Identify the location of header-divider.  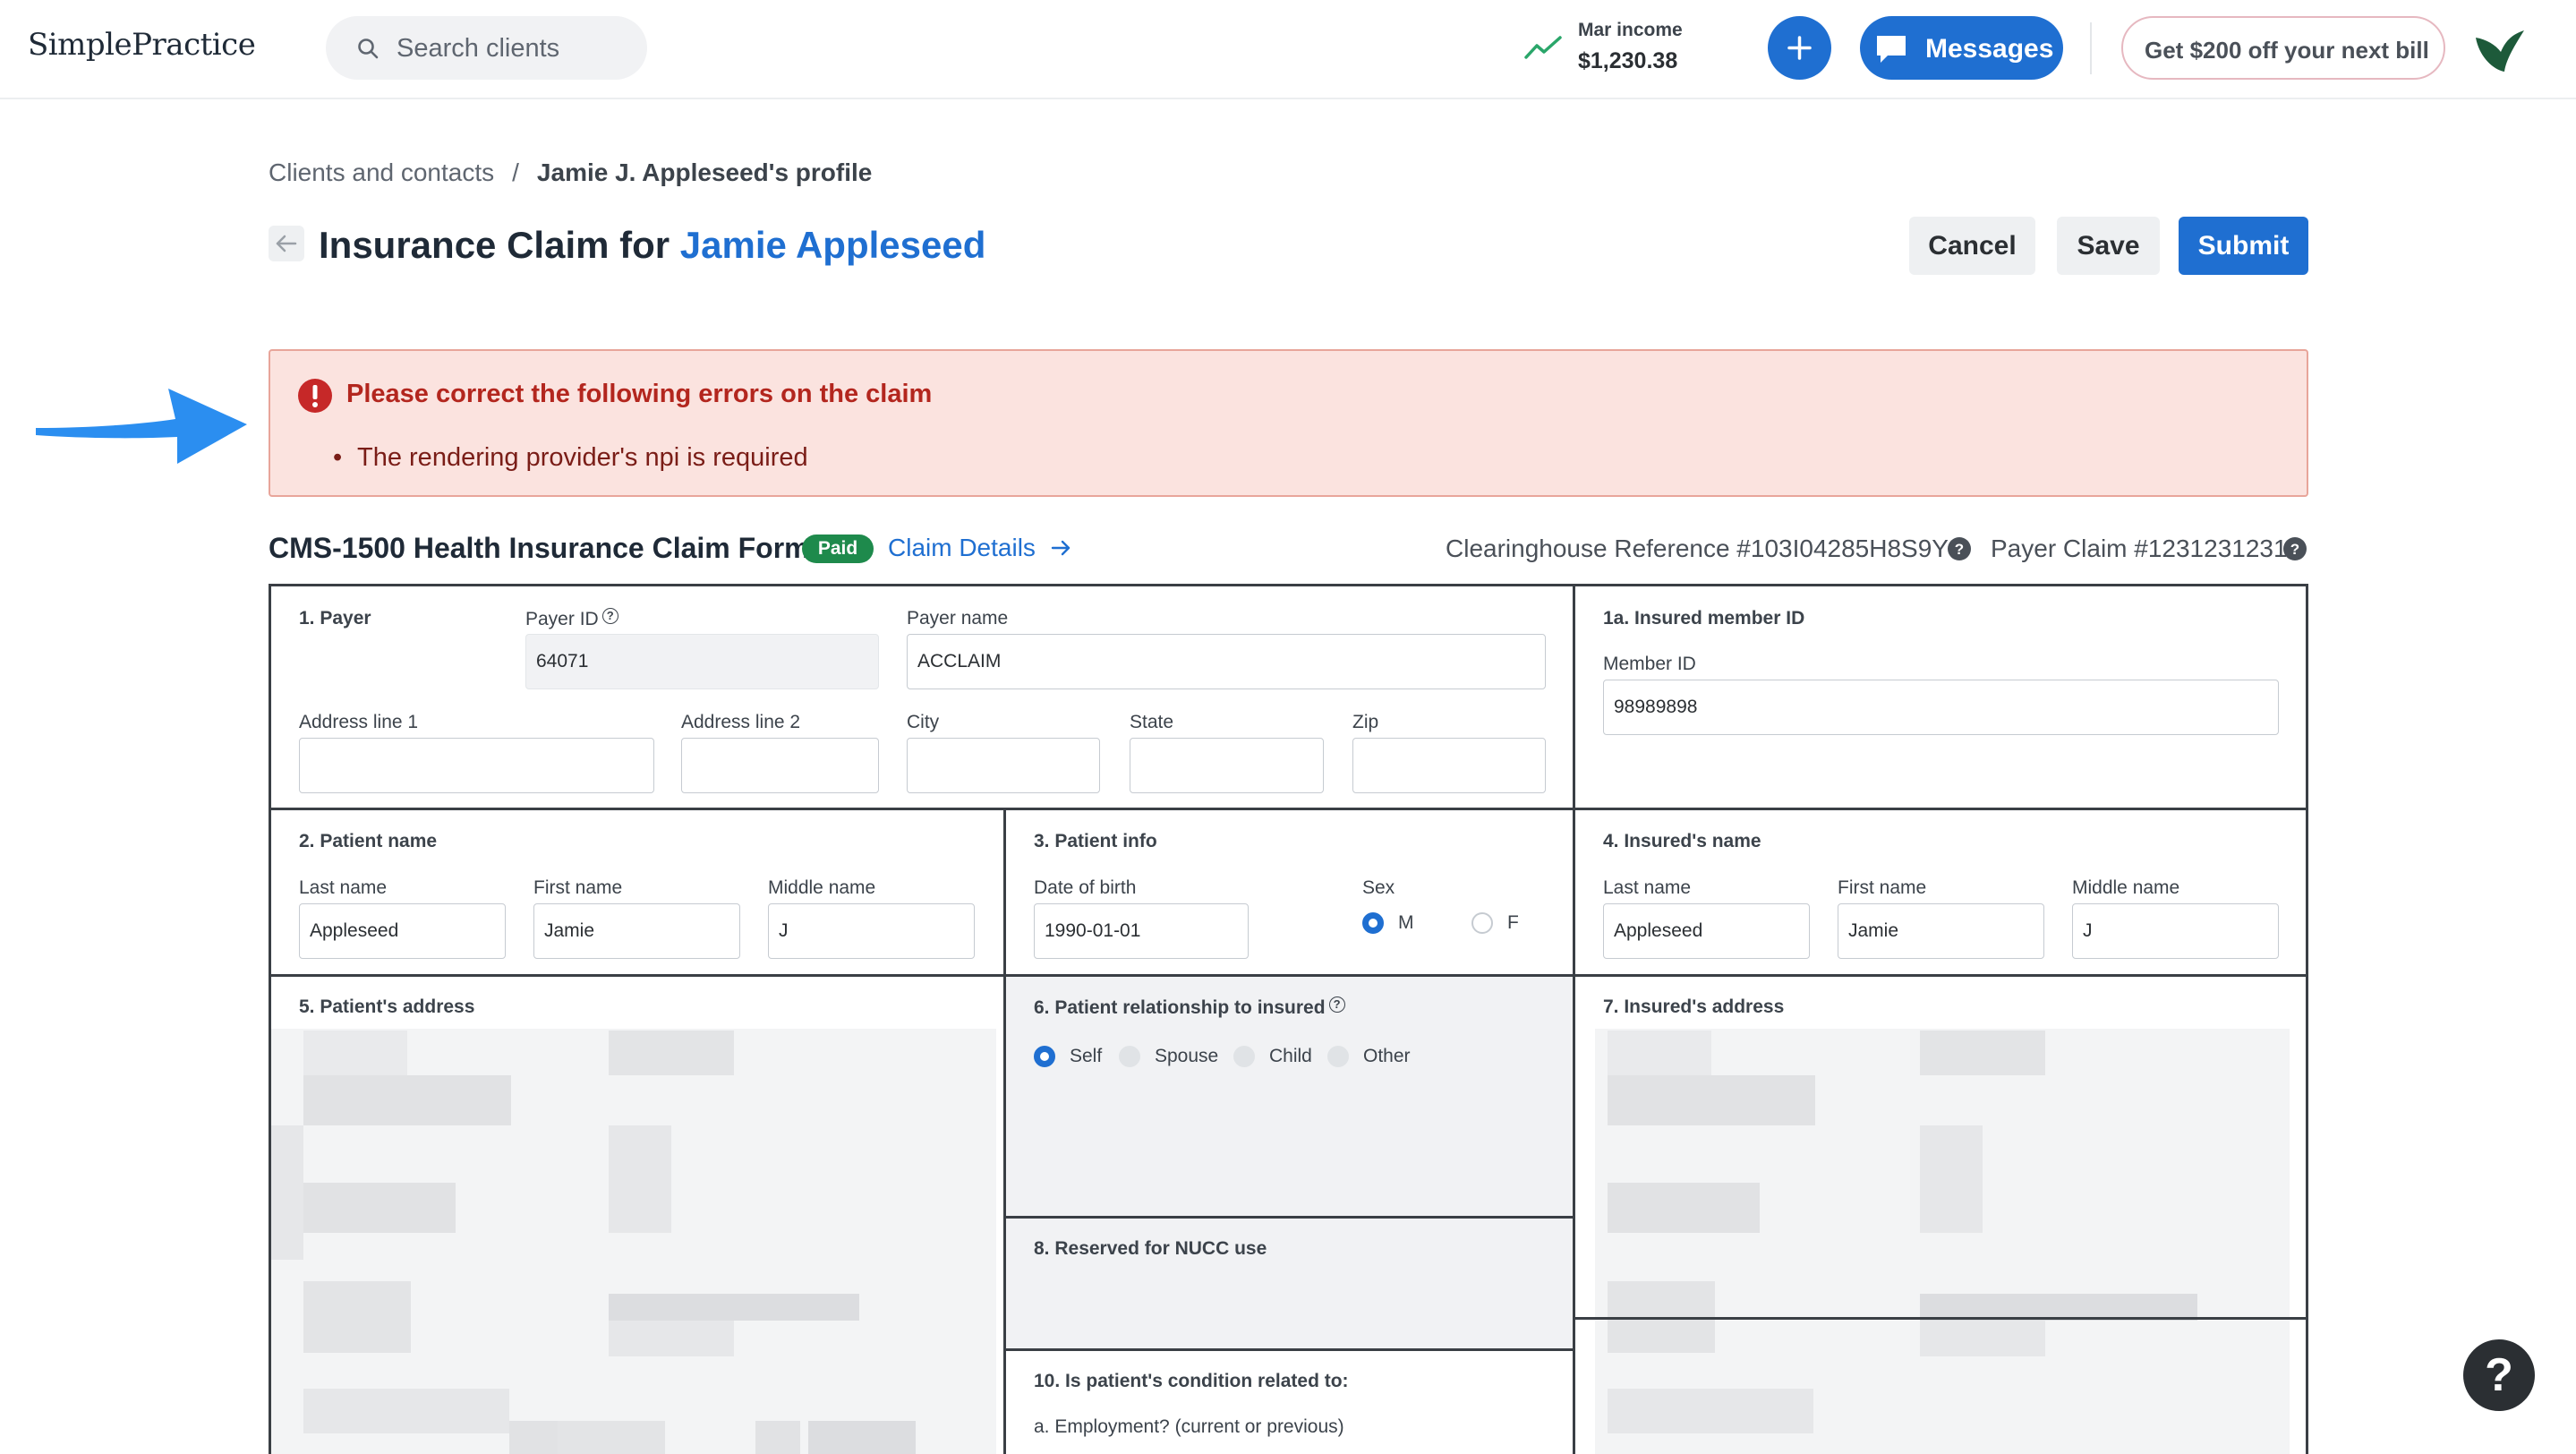
(2091, 48).